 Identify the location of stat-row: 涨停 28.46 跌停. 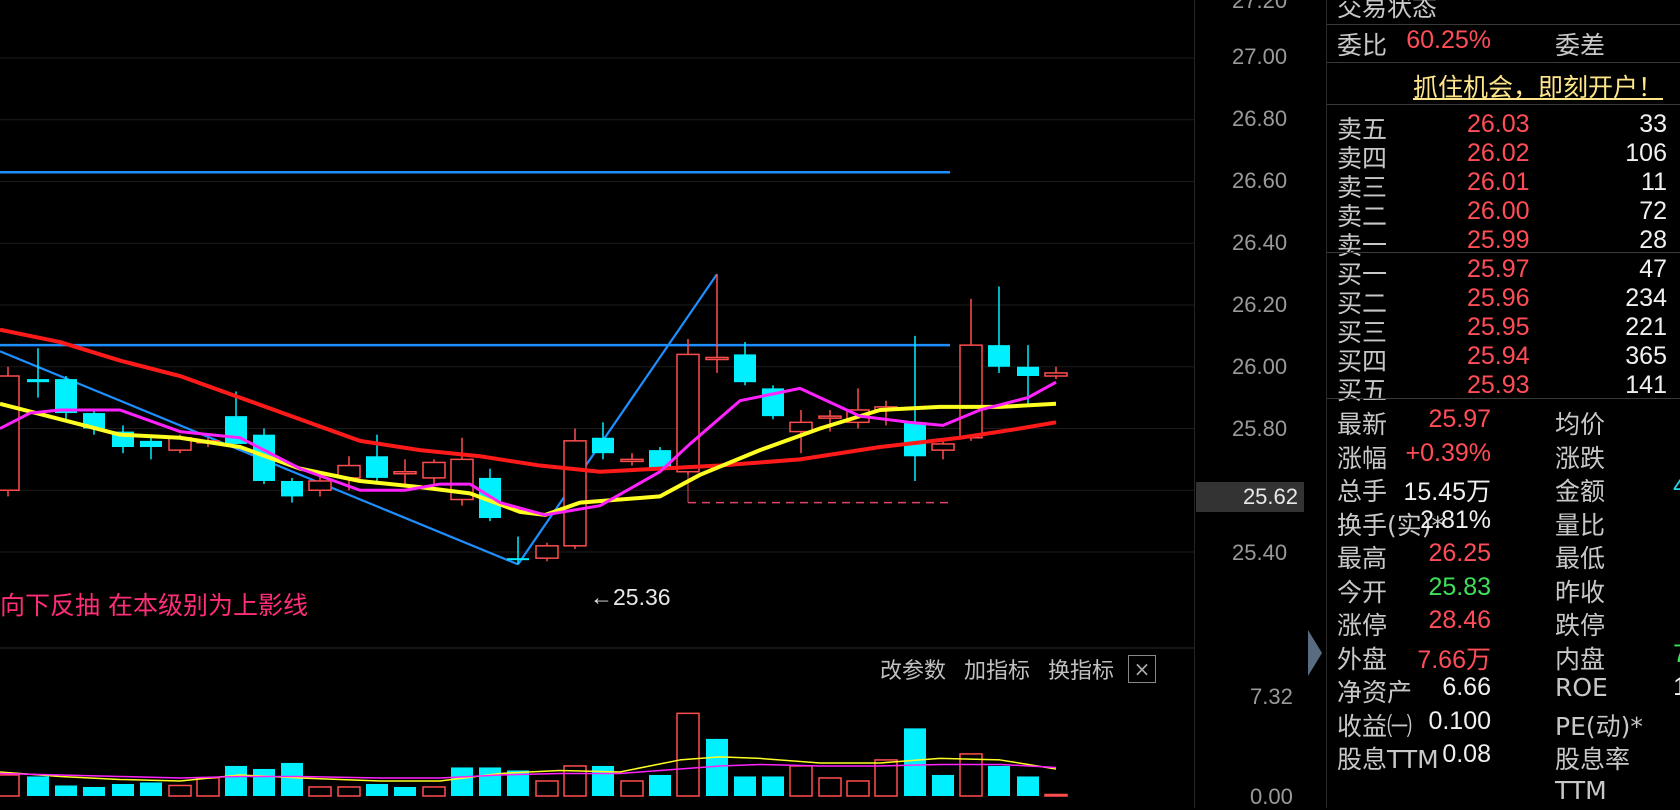
(1503, 623).